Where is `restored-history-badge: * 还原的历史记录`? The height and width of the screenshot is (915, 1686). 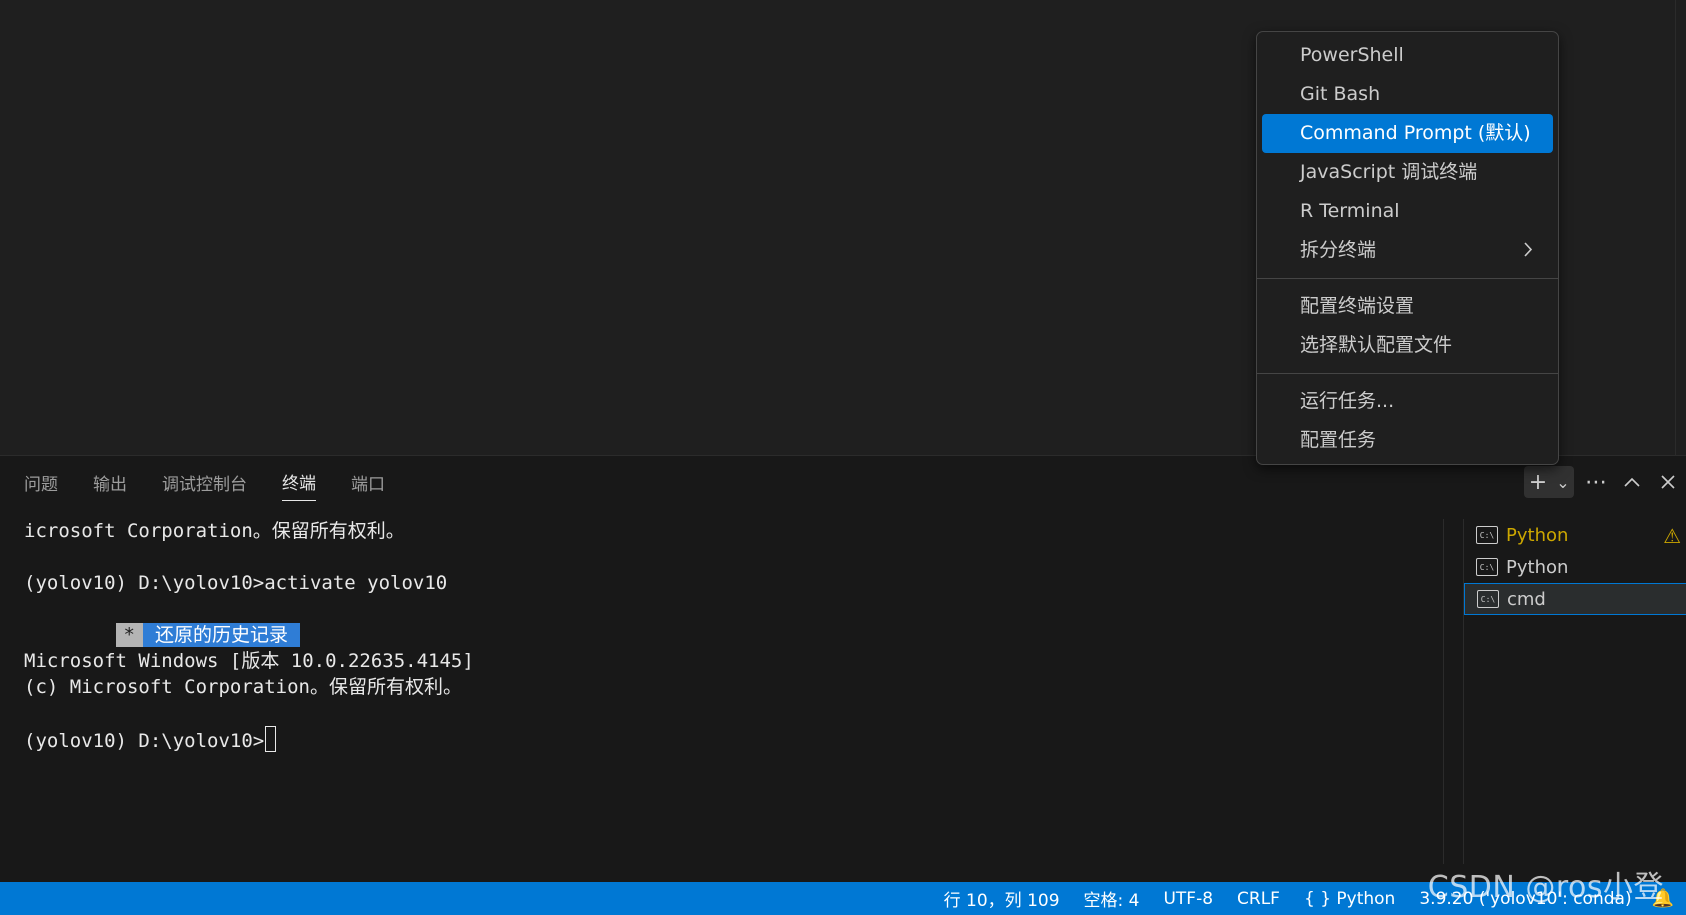
restored-history-badge: * 还原的历史记录 is located at coordinates (207, 635).